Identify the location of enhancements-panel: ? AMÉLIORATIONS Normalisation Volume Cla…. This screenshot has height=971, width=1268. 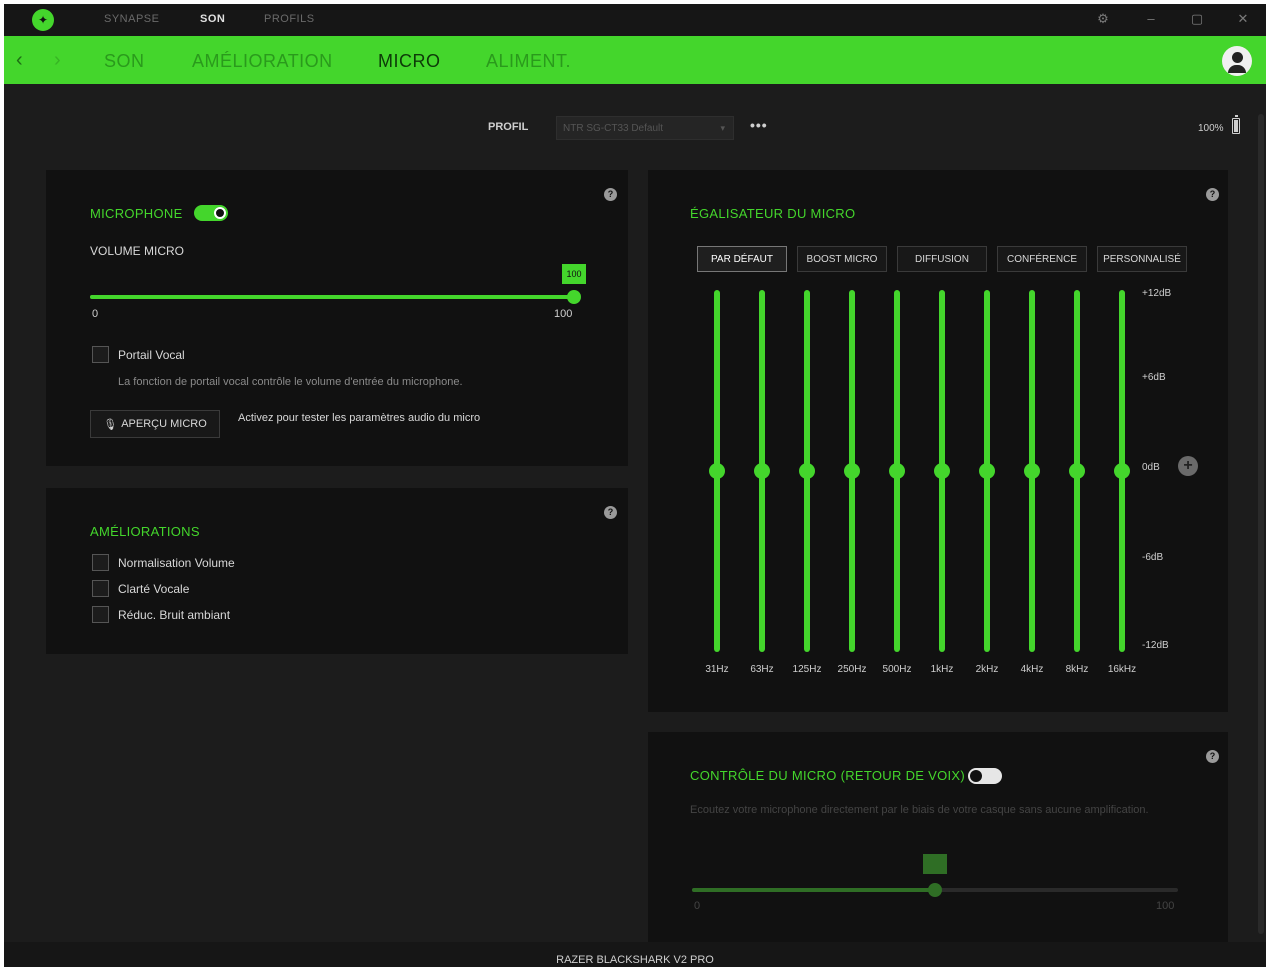
(337, 571).